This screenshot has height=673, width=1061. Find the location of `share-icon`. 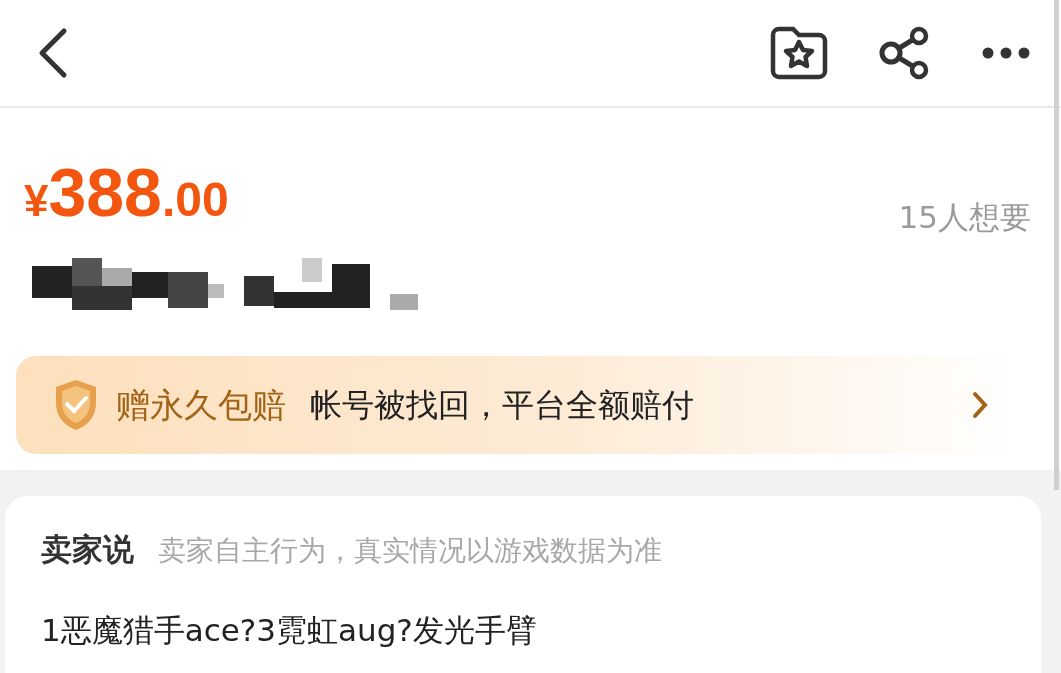

share-icon is located at coordinates (905, 53).